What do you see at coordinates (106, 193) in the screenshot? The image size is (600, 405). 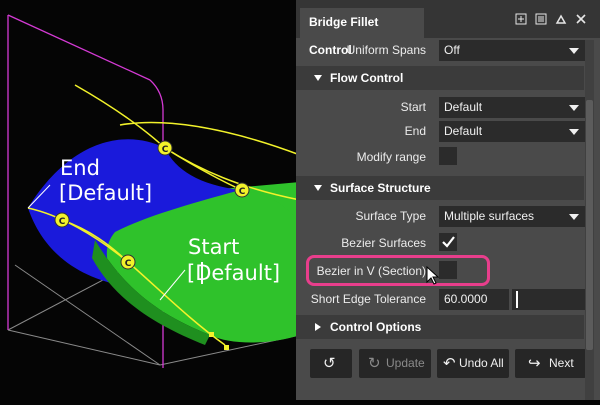 I see `end-default-label: [Default]` at bounding box center [106, 193].